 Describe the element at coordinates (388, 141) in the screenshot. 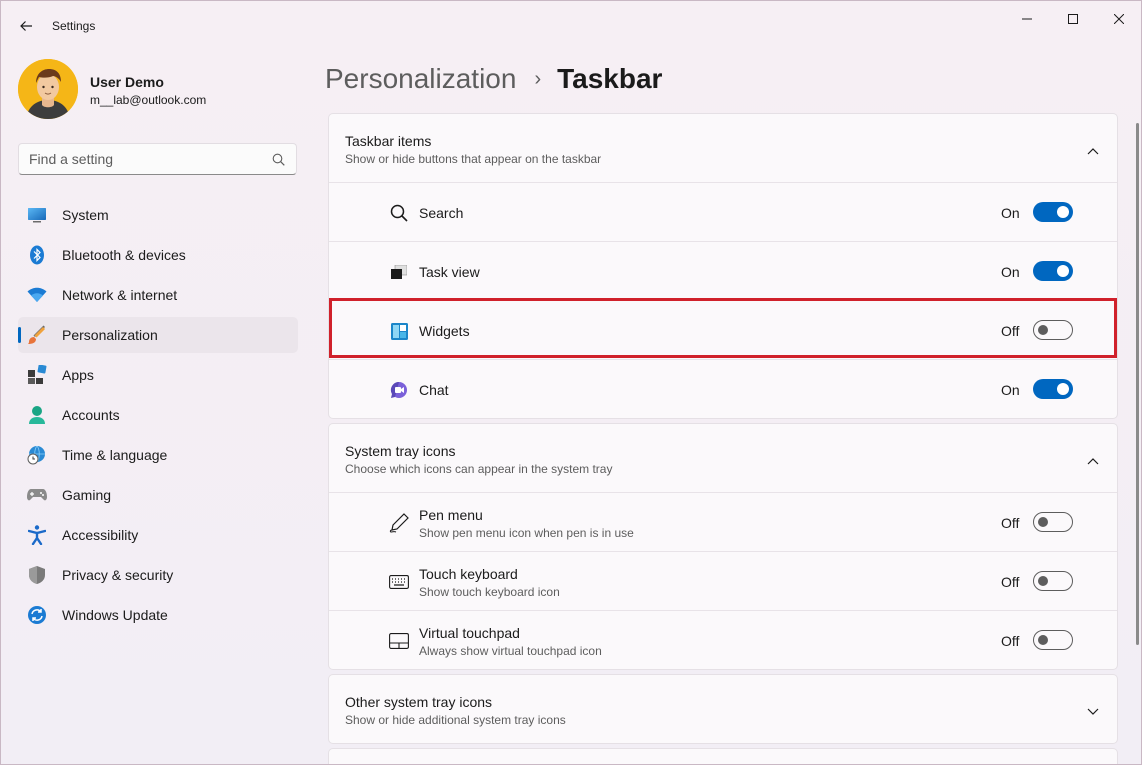

I see `card-title: Taskbar items` at that location.